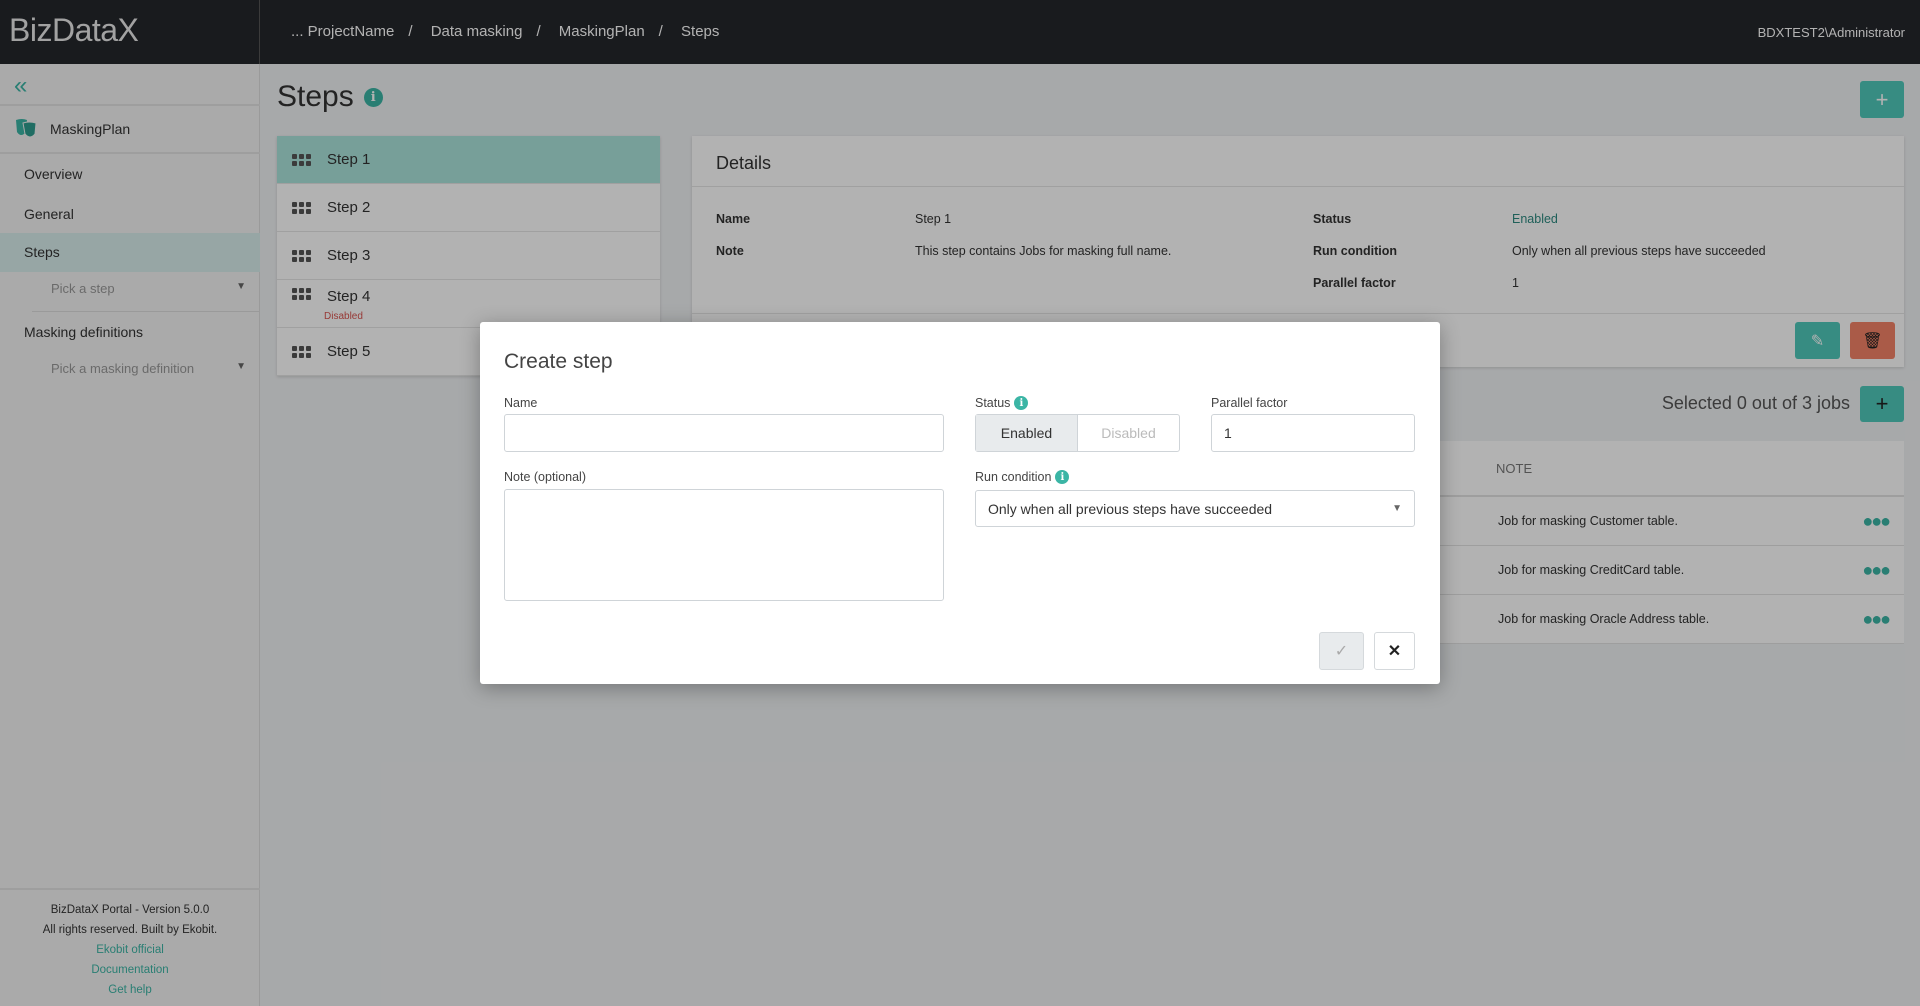  What do you see at coordinates (1027, 433) in the screenshot?
I see `status-enabled-option: Enabled` at bounding box center [1027, 433].